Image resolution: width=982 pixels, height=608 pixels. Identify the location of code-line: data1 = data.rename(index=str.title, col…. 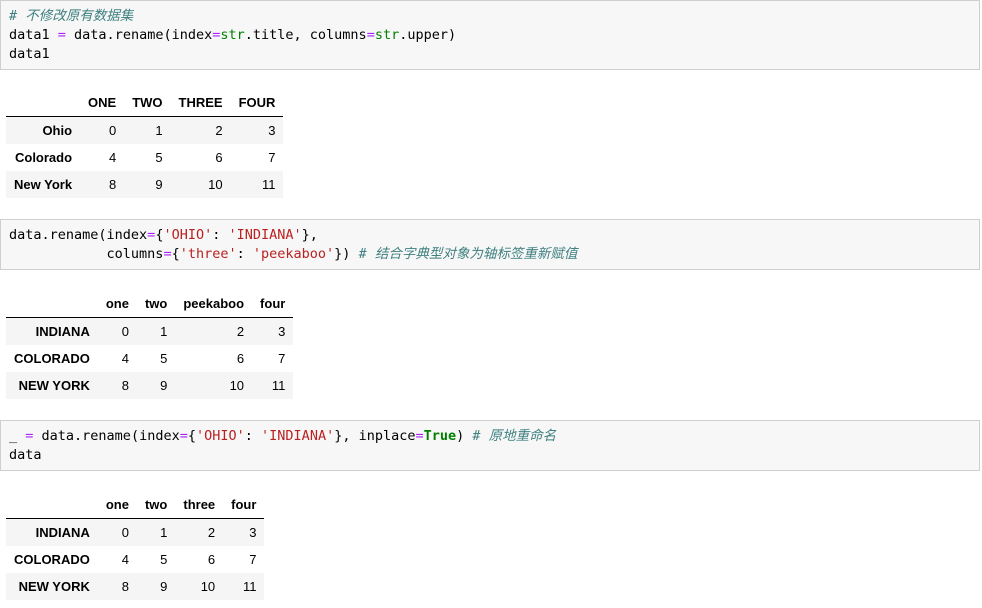
(490, 35).